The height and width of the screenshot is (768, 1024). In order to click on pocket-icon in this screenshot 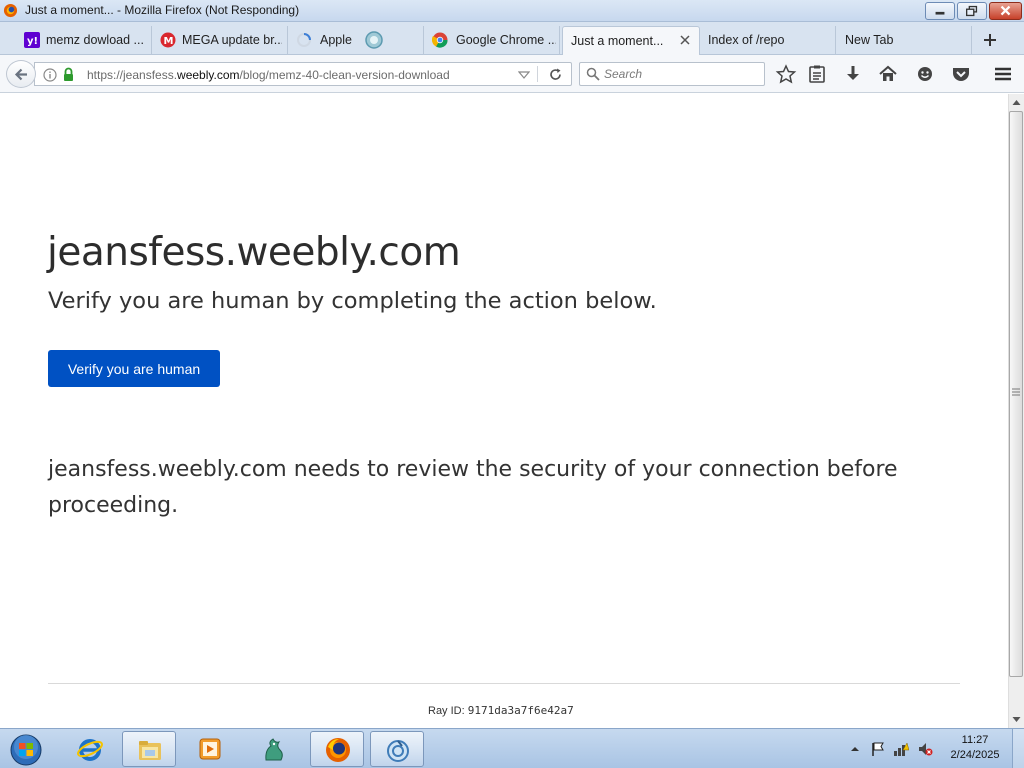, I will do `click(961, 74)`.